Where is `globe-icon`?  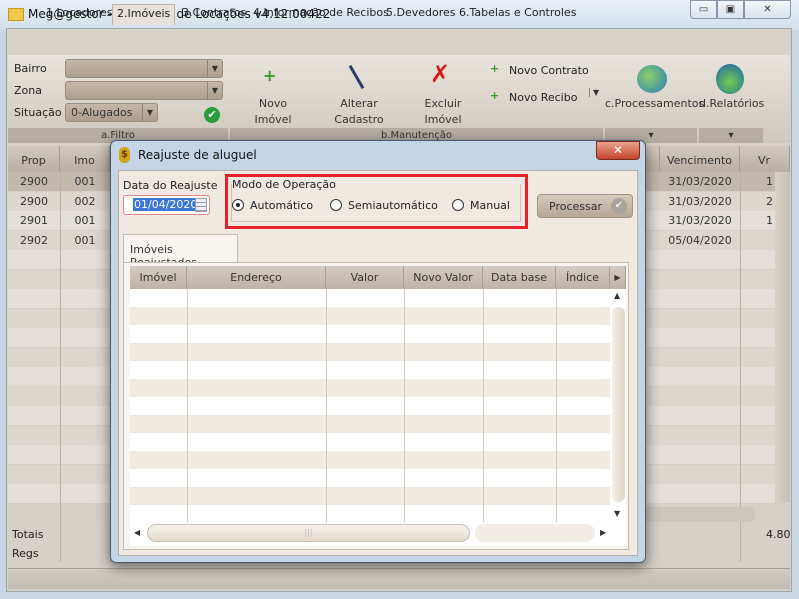 globe-icon is located at coordinates (652, 79).